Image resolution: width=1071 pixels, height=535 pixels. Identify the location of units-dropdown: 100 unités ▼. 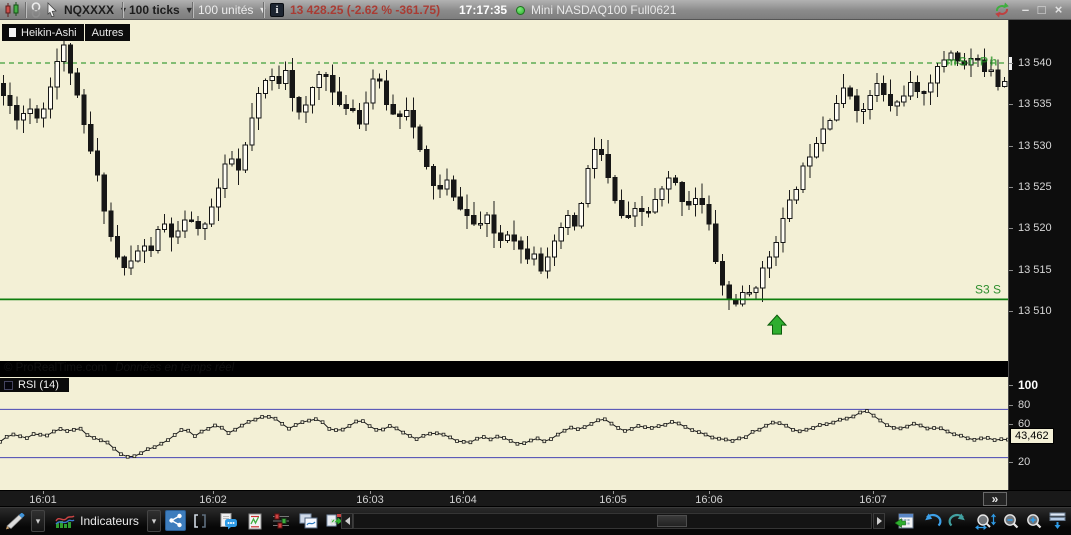
(232, 10).